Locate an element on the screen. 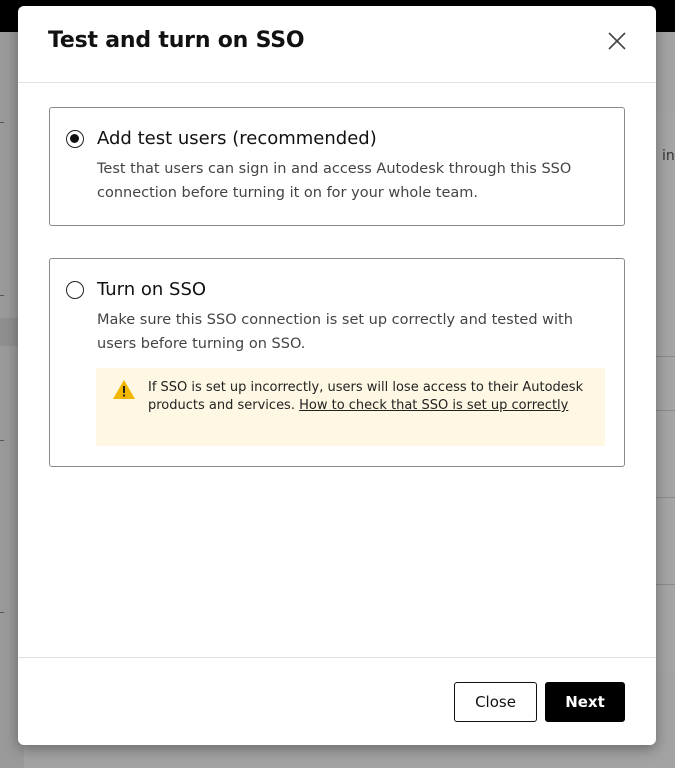 The image size is (675, 768). dialog-title: Test and turn on SSO is located at coordinates (176, 40).